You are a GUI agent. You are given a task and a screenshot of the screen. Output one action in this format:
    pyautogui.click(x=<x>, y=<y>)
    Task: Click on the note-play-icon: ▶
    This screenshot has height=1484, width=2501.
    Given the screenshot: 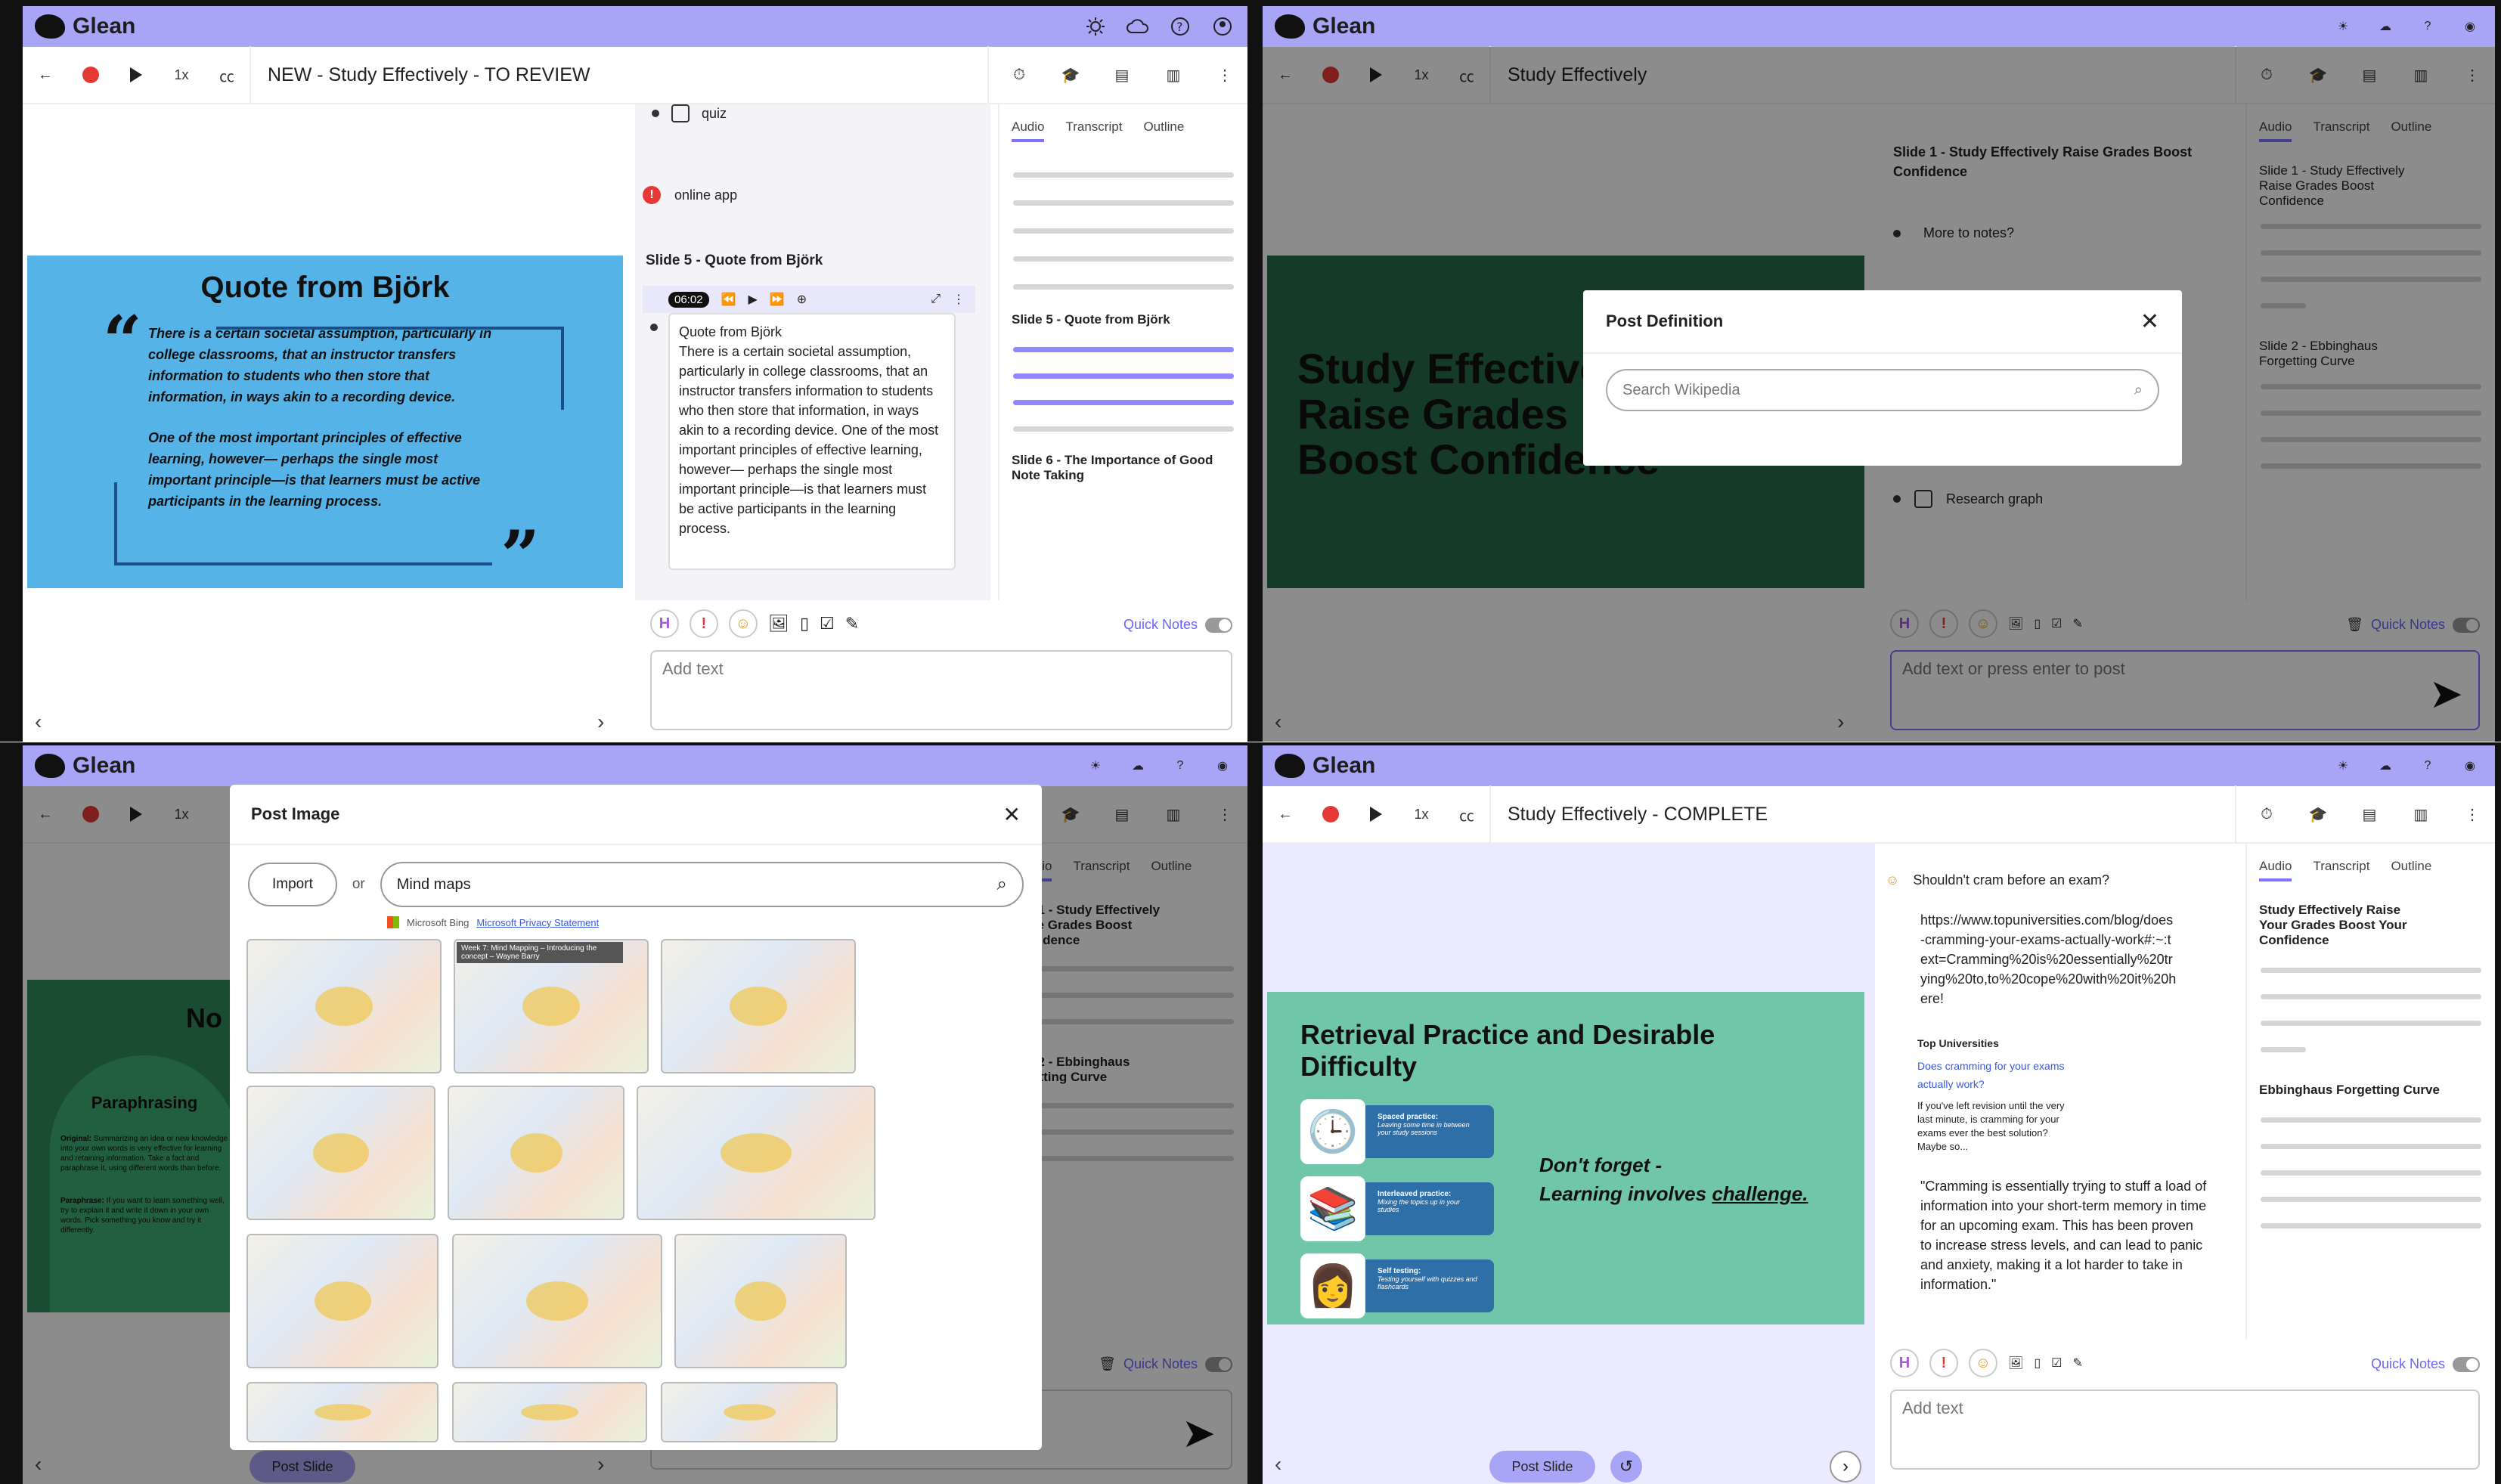 What is the action you would take?
    pyautogui.click(x=752, y=299)
    